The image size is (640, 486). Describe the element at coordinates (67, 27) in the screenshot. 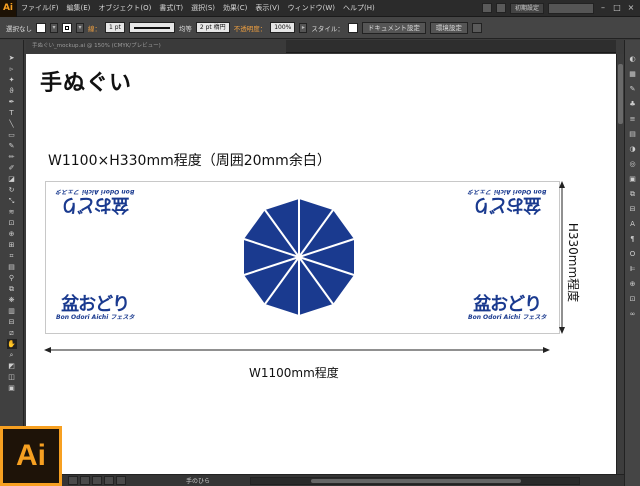

I see `stroke-swatch` at that location.